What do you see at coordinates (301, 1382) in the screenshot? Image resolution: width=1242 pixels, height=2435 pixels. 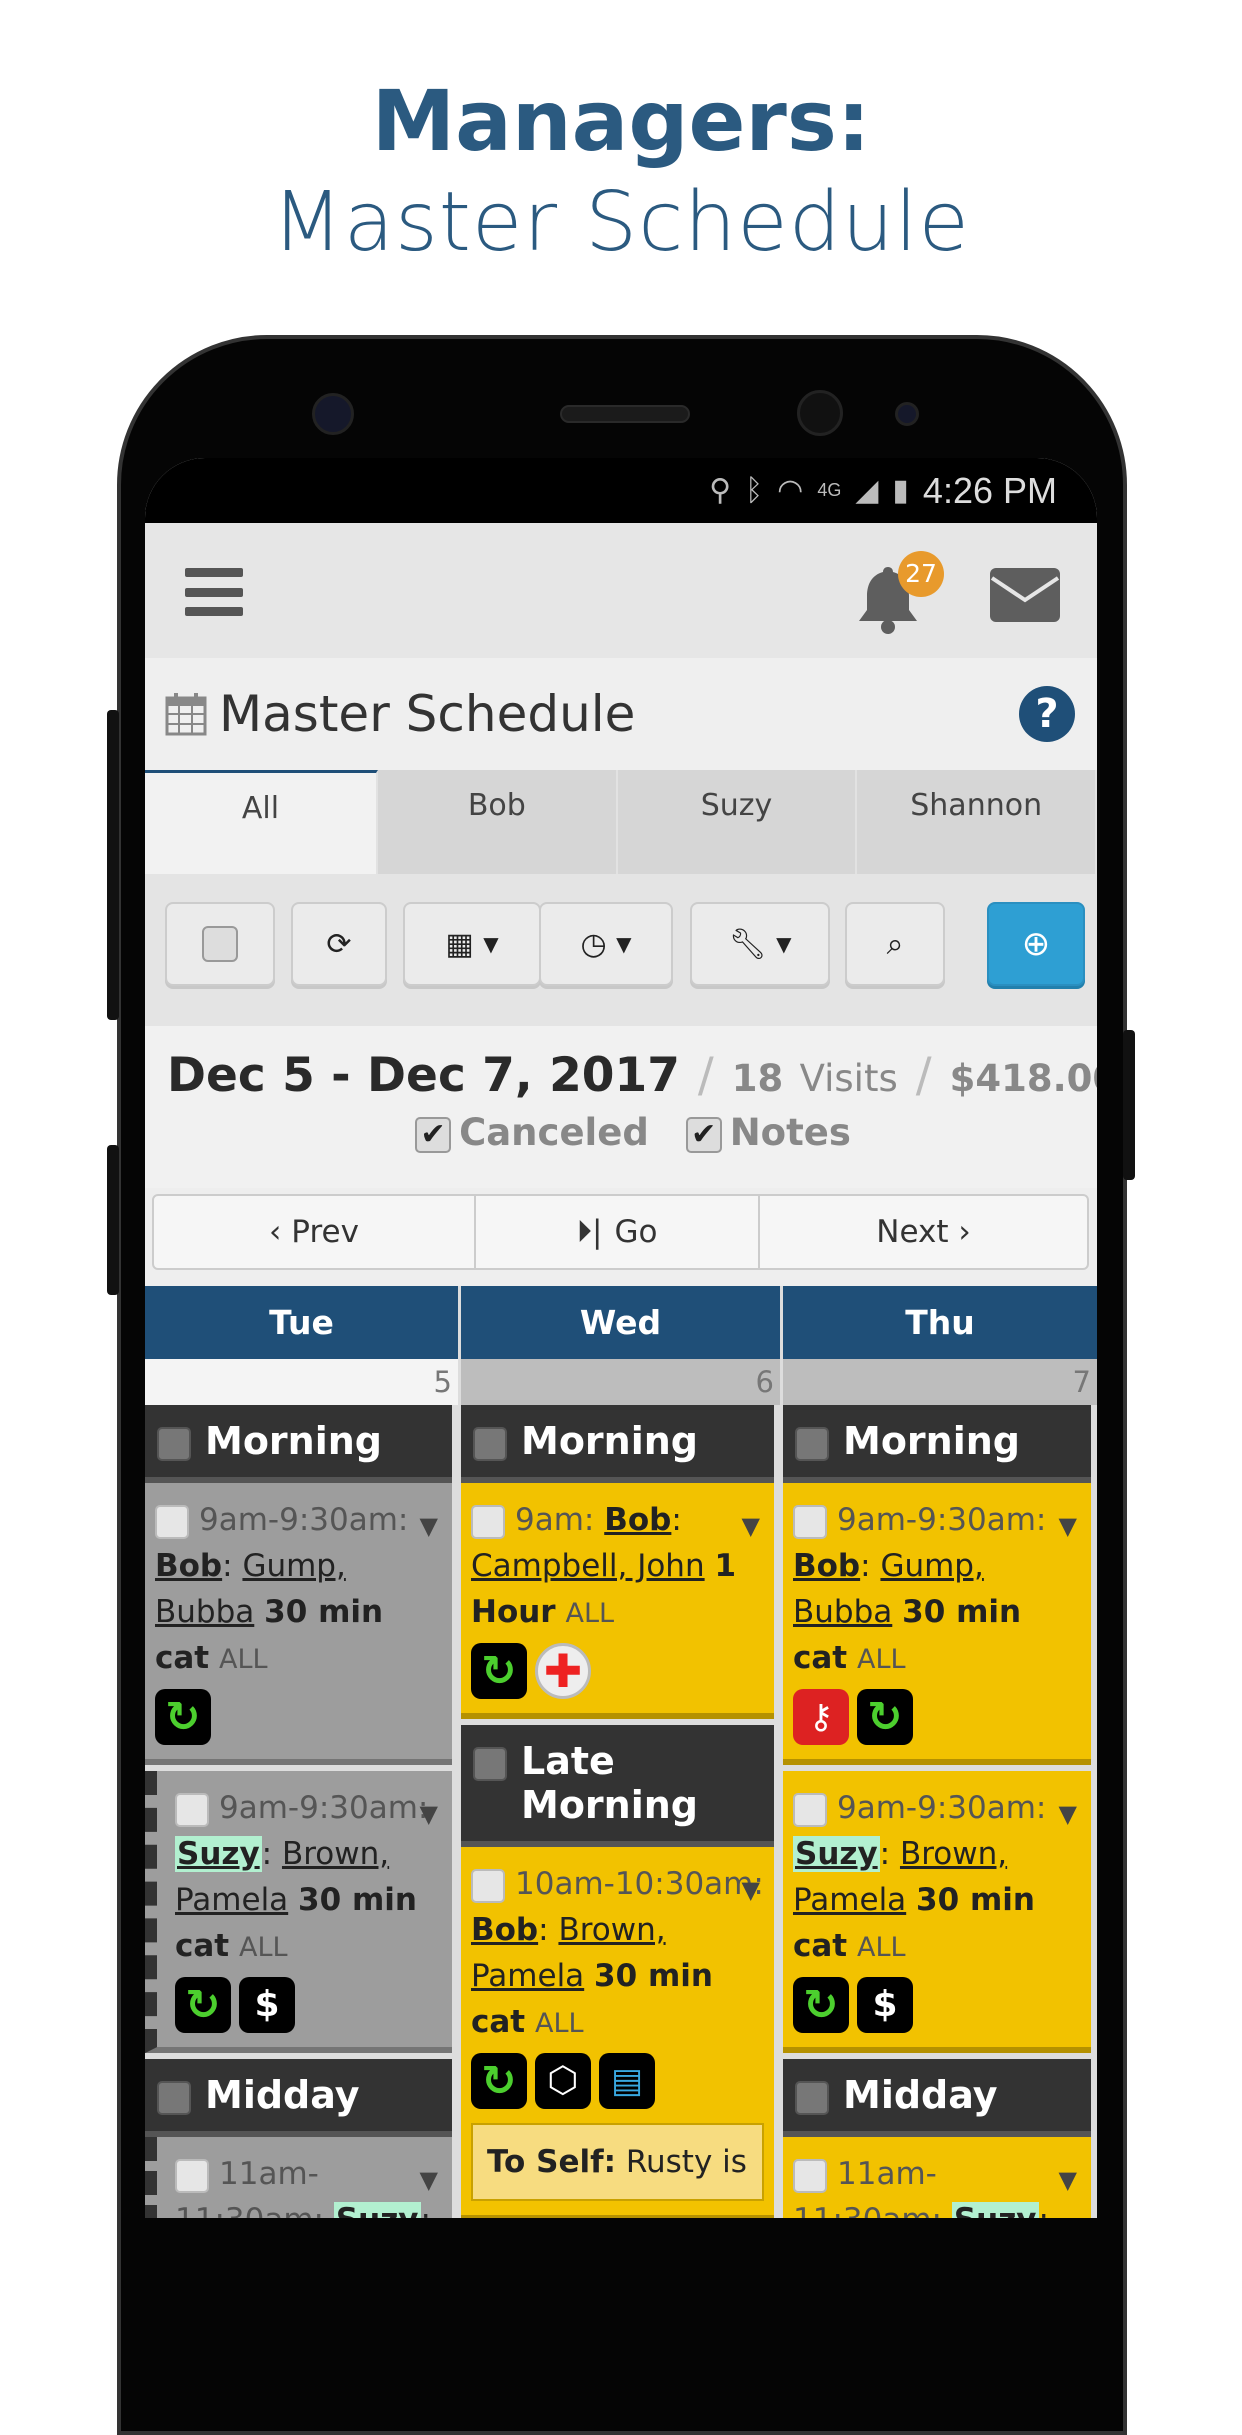 I see `day-number: 5` at bounding box center [301, 1382].